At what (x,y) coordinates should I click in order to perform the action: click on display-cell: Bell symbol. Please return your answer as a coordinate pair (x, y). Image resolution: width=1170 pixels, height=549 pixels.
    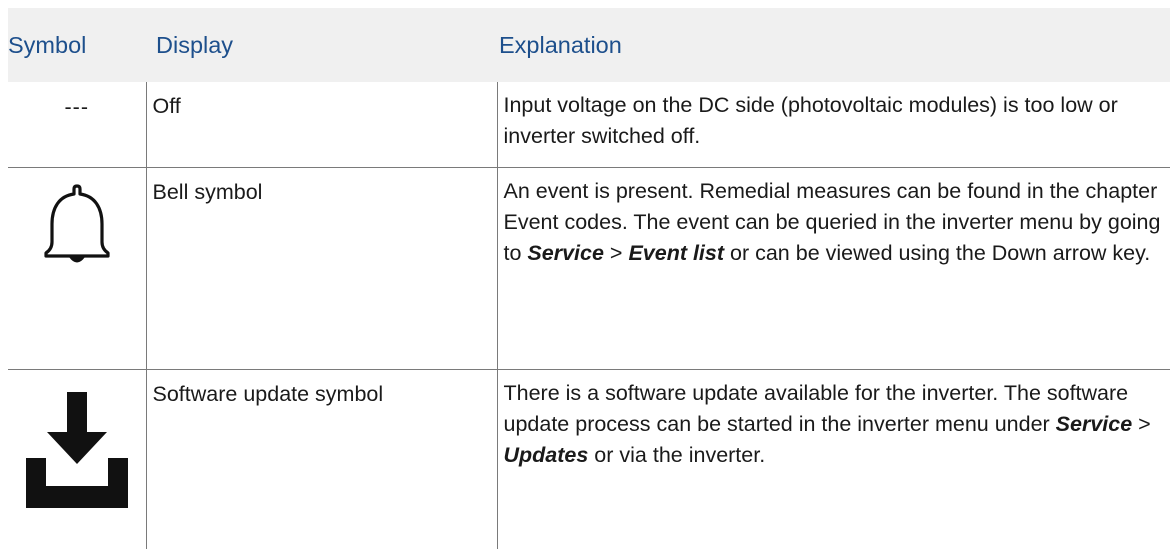
    Looking at the image, I should click on (321, 268).